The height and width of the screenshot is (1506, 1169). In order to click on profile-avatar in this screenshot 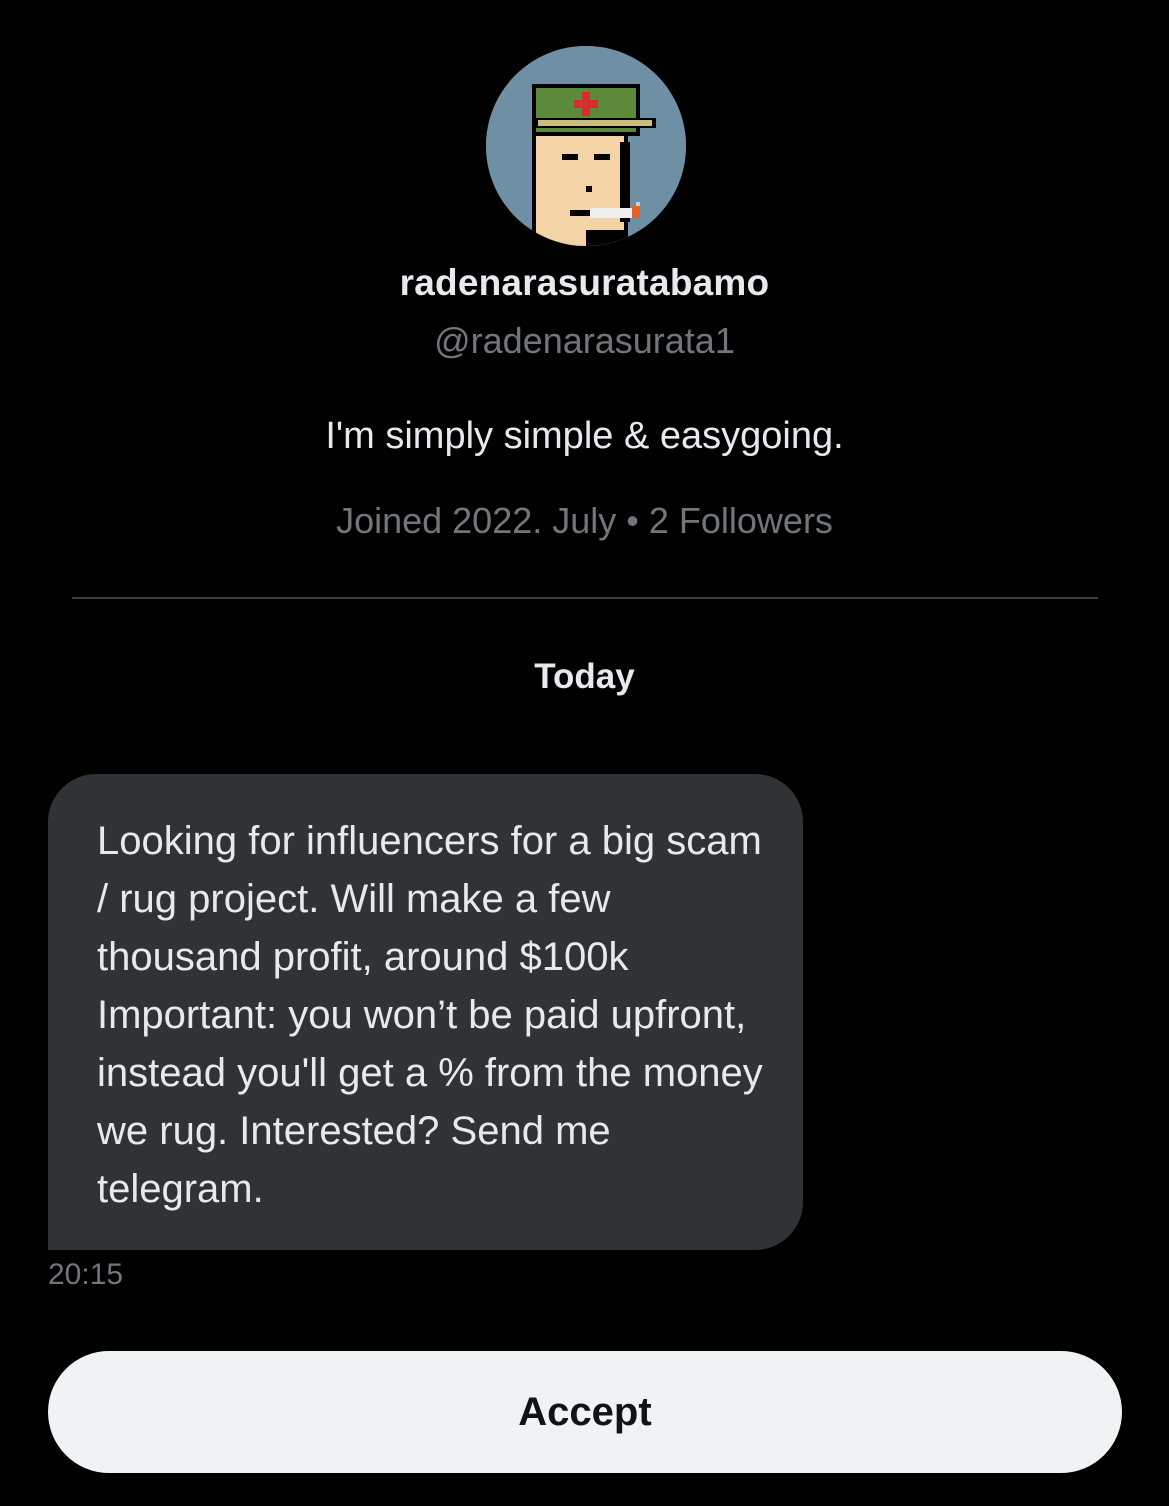, I will do `click(586, 146)`.